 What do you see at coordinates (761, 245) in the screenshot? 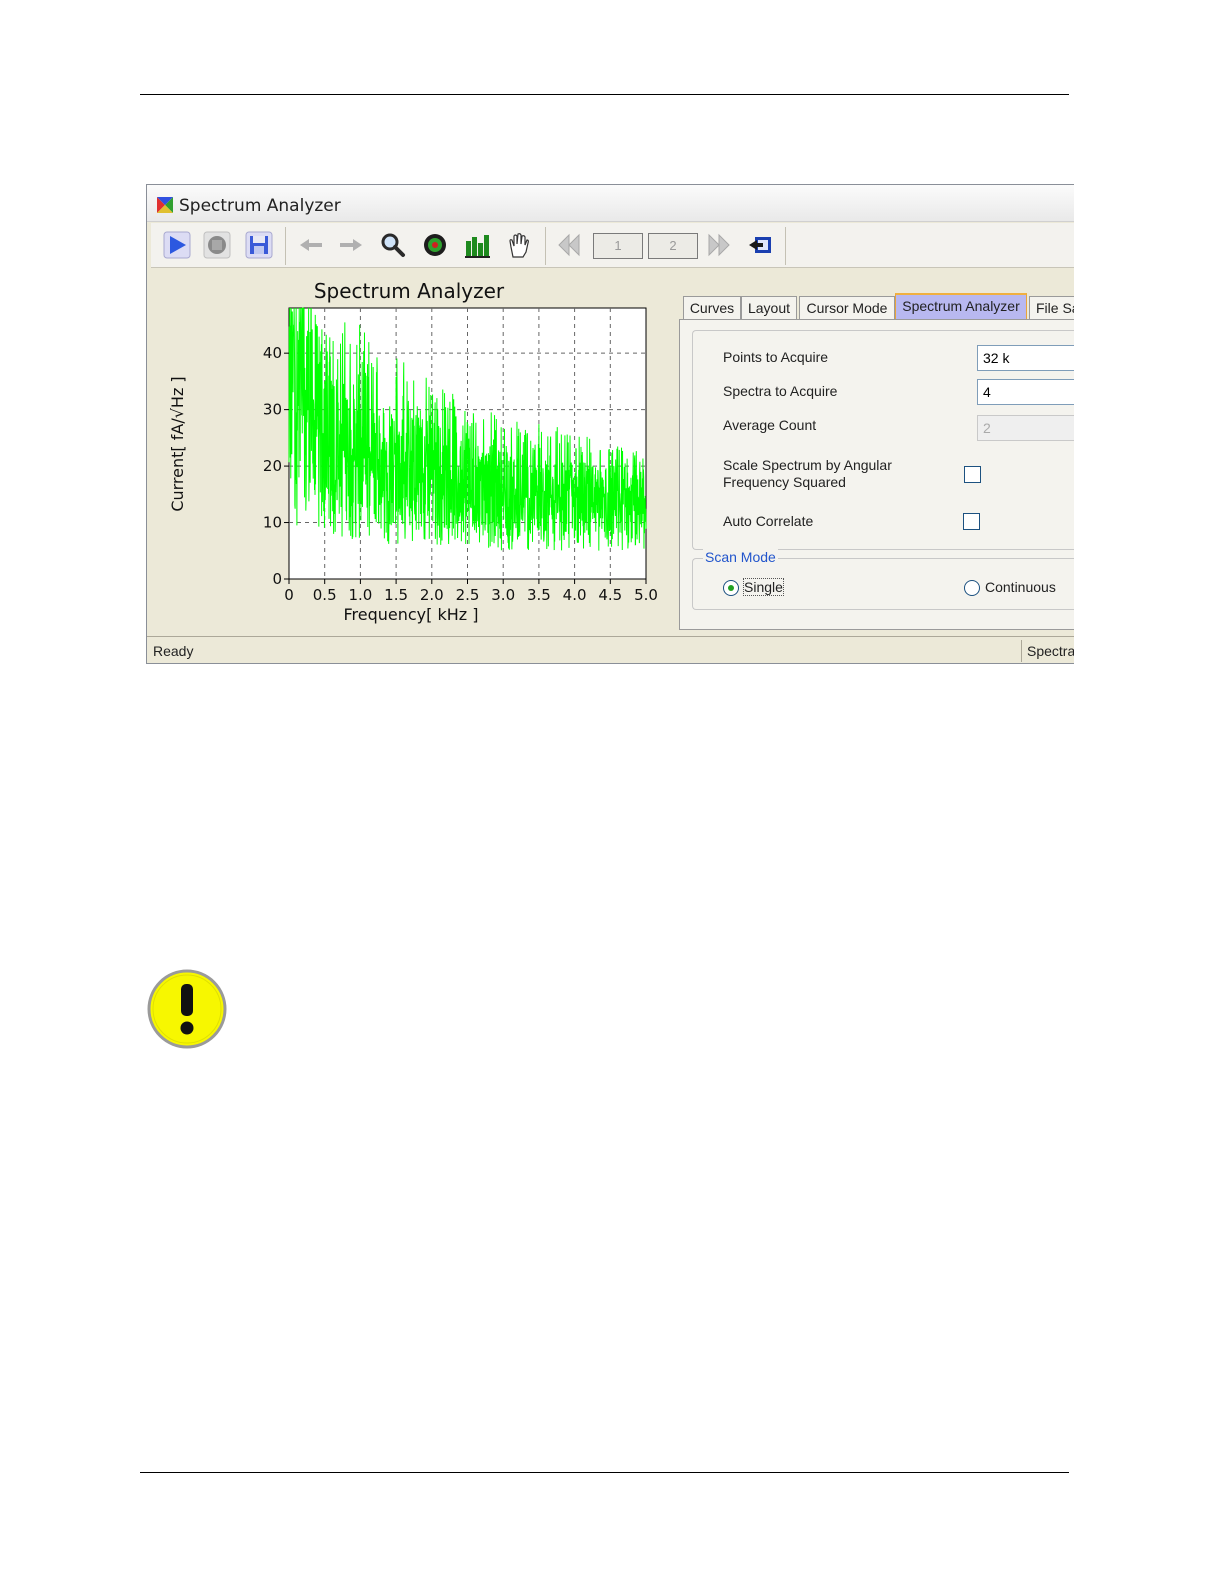
I see `export-icon` at bounding box center [761, 245].